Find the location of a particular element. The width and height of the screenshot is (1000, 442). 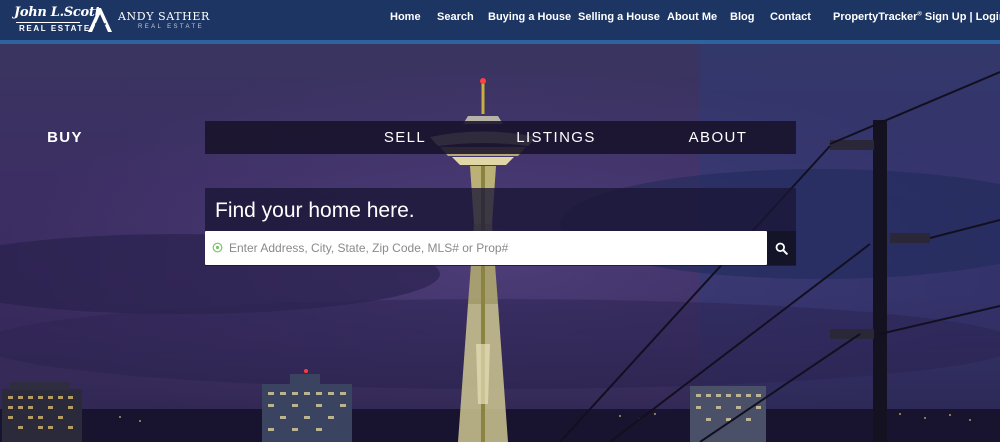

center-right-building is located at coordinates (728, 414).